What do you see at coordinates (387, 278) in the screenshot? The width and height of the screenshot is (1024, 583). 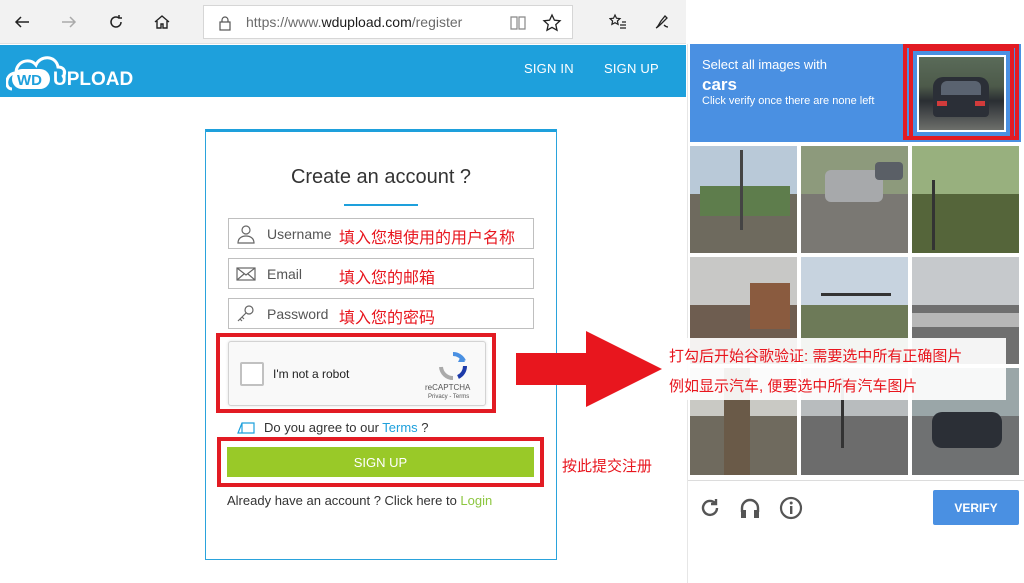 I see `email-annotation: 填入您的邮箱` at bounding box center [387, 278].